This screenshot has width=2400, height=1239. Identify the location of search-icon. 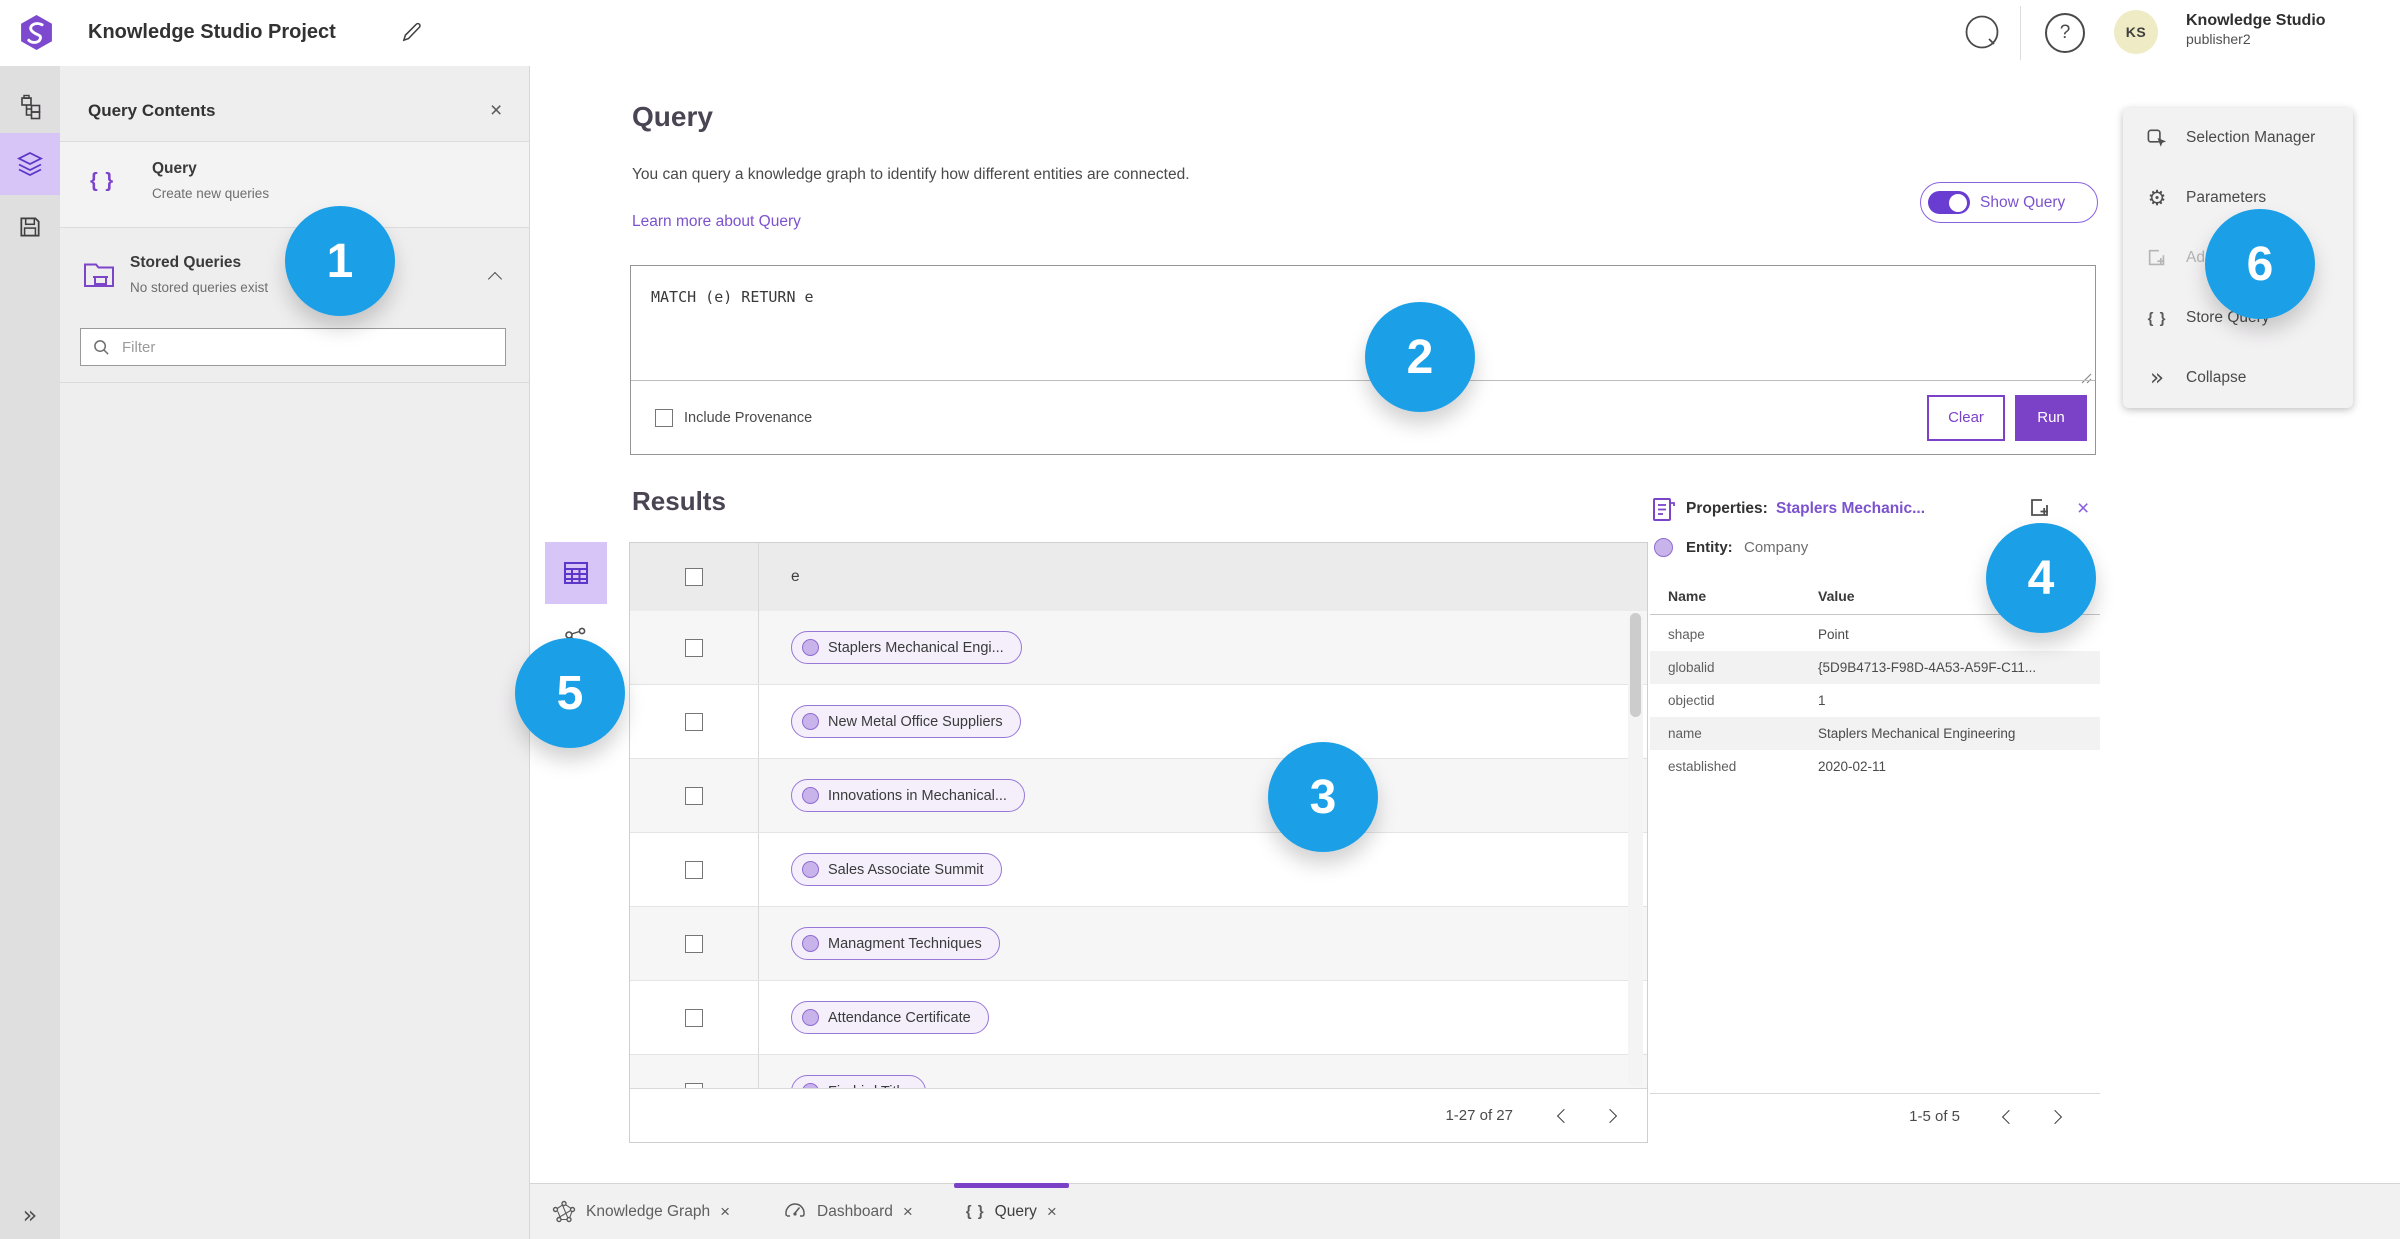
(101, 347).